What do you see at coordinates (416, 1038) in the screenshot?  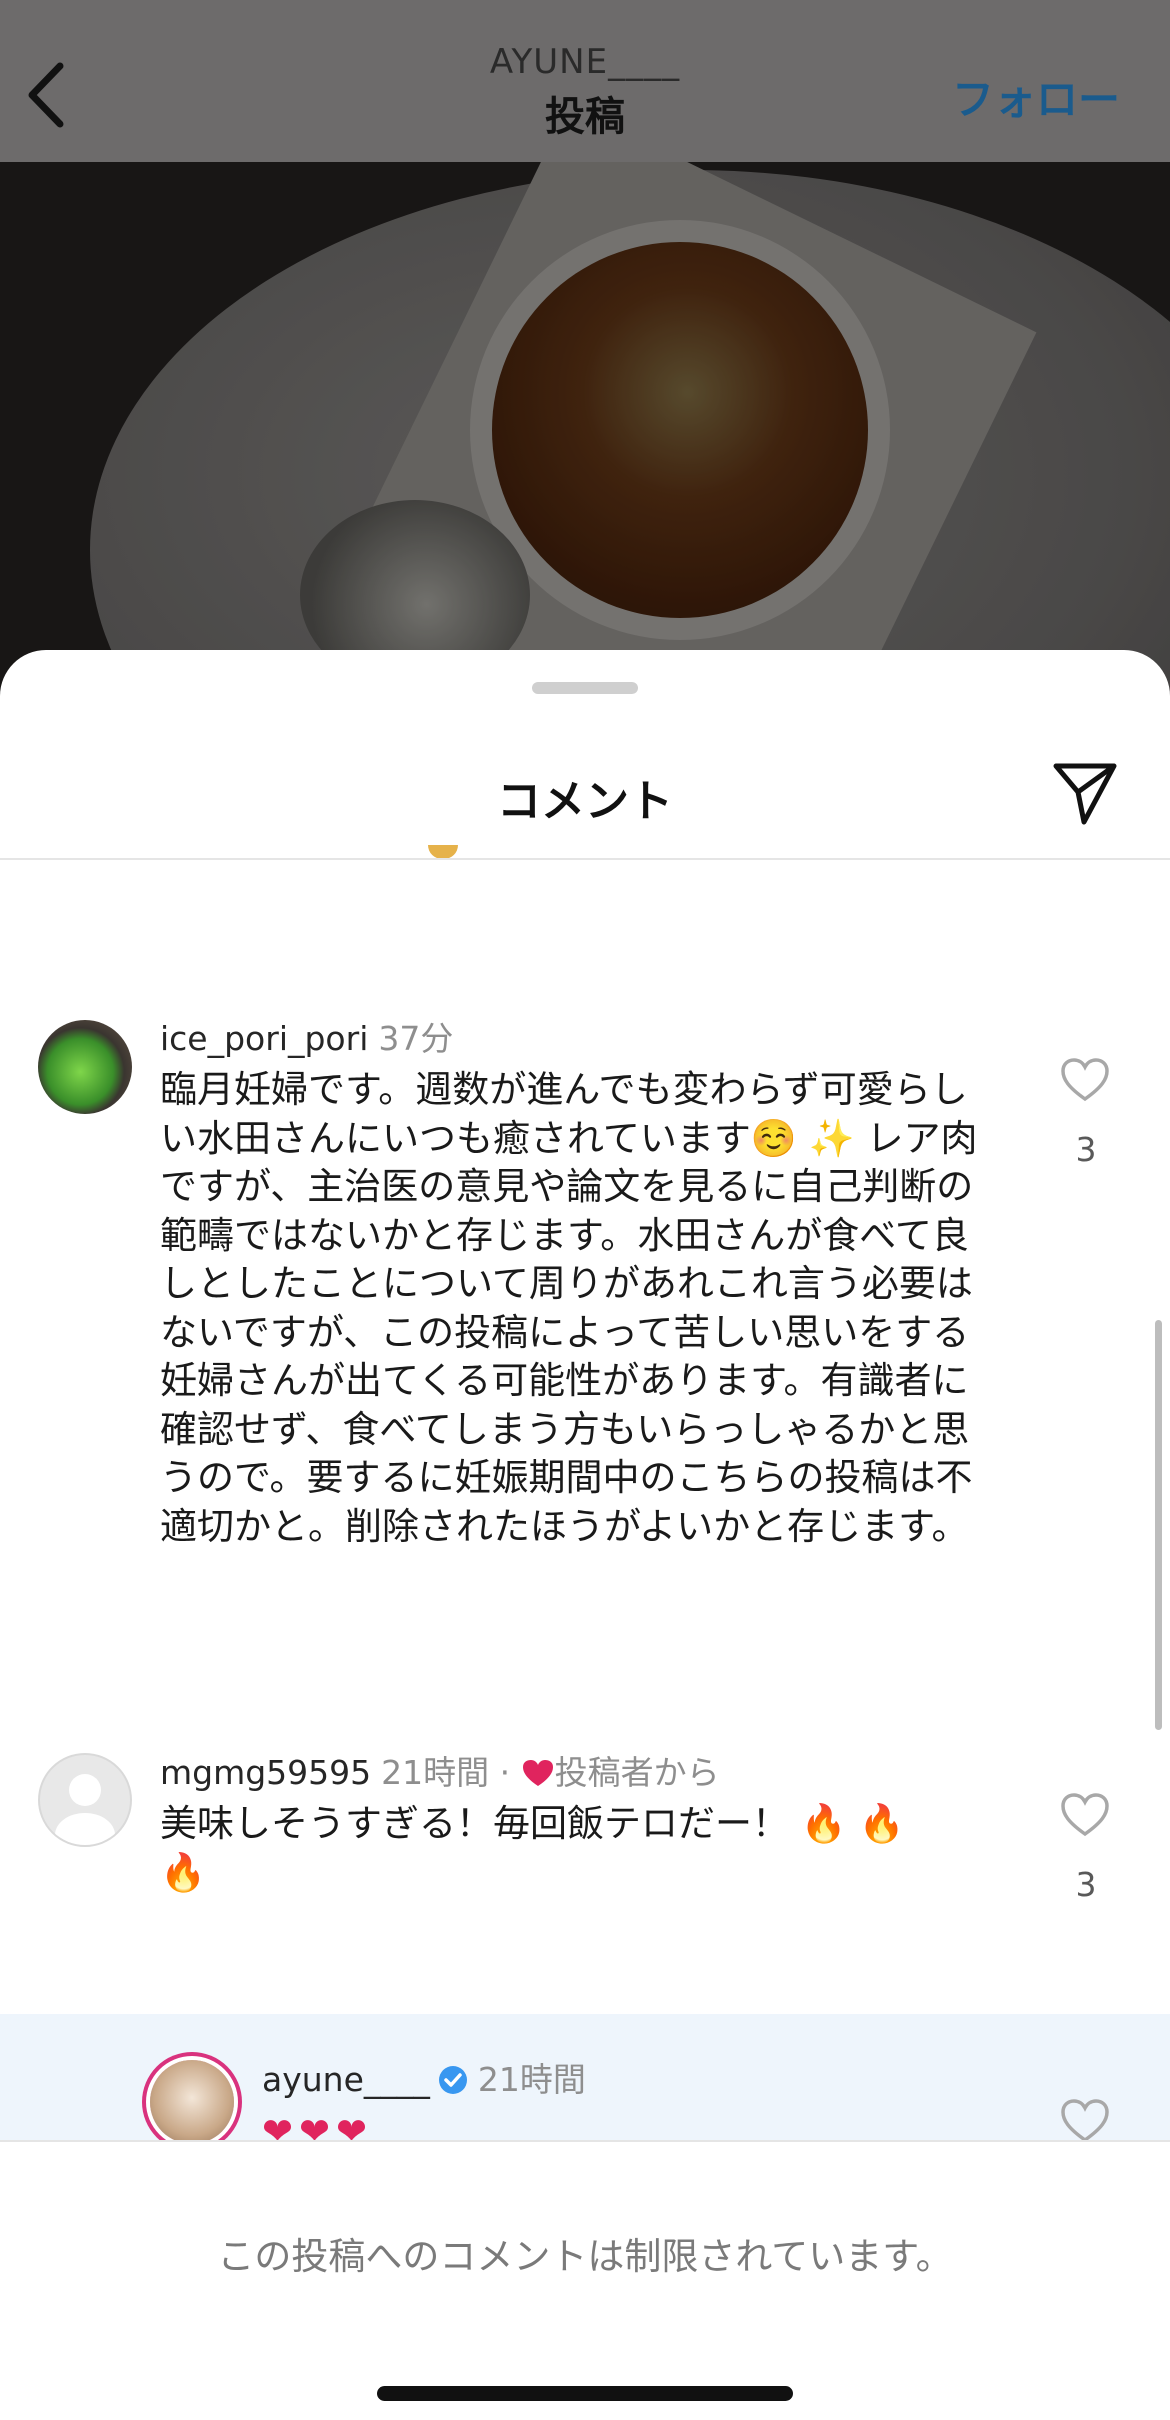 I see `comment-time: 37分` at bounding box center [416, 1038].